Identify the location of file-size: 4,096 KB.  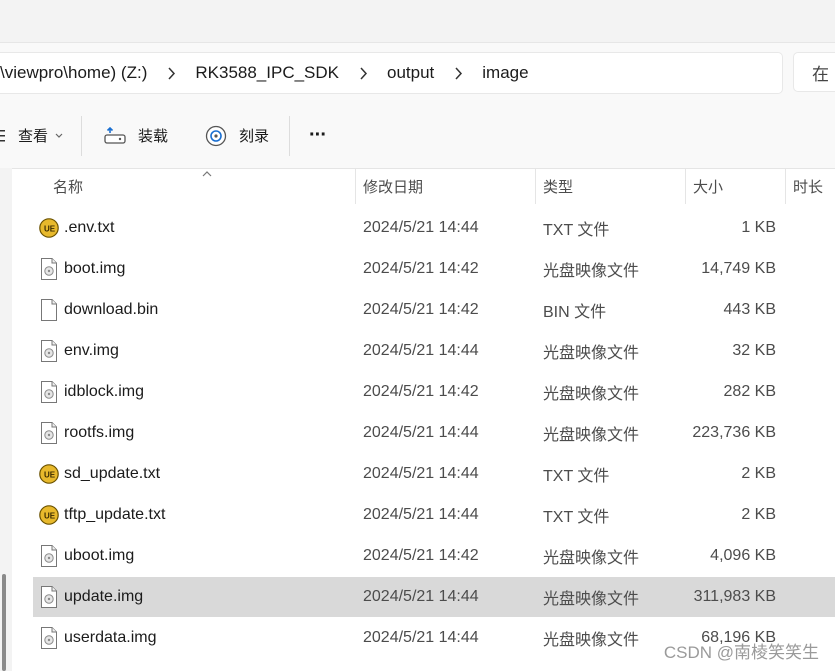
(743, 555).